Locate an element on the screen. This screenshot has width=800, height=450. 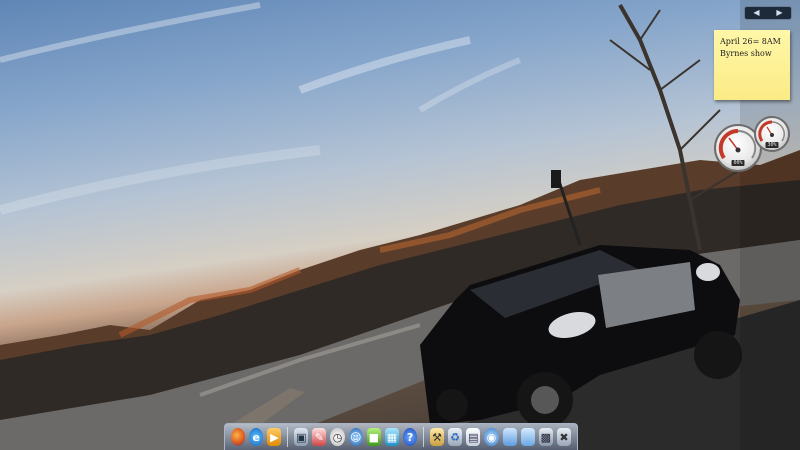
clock-icon: ◷ is located at coordinates (337, 437).